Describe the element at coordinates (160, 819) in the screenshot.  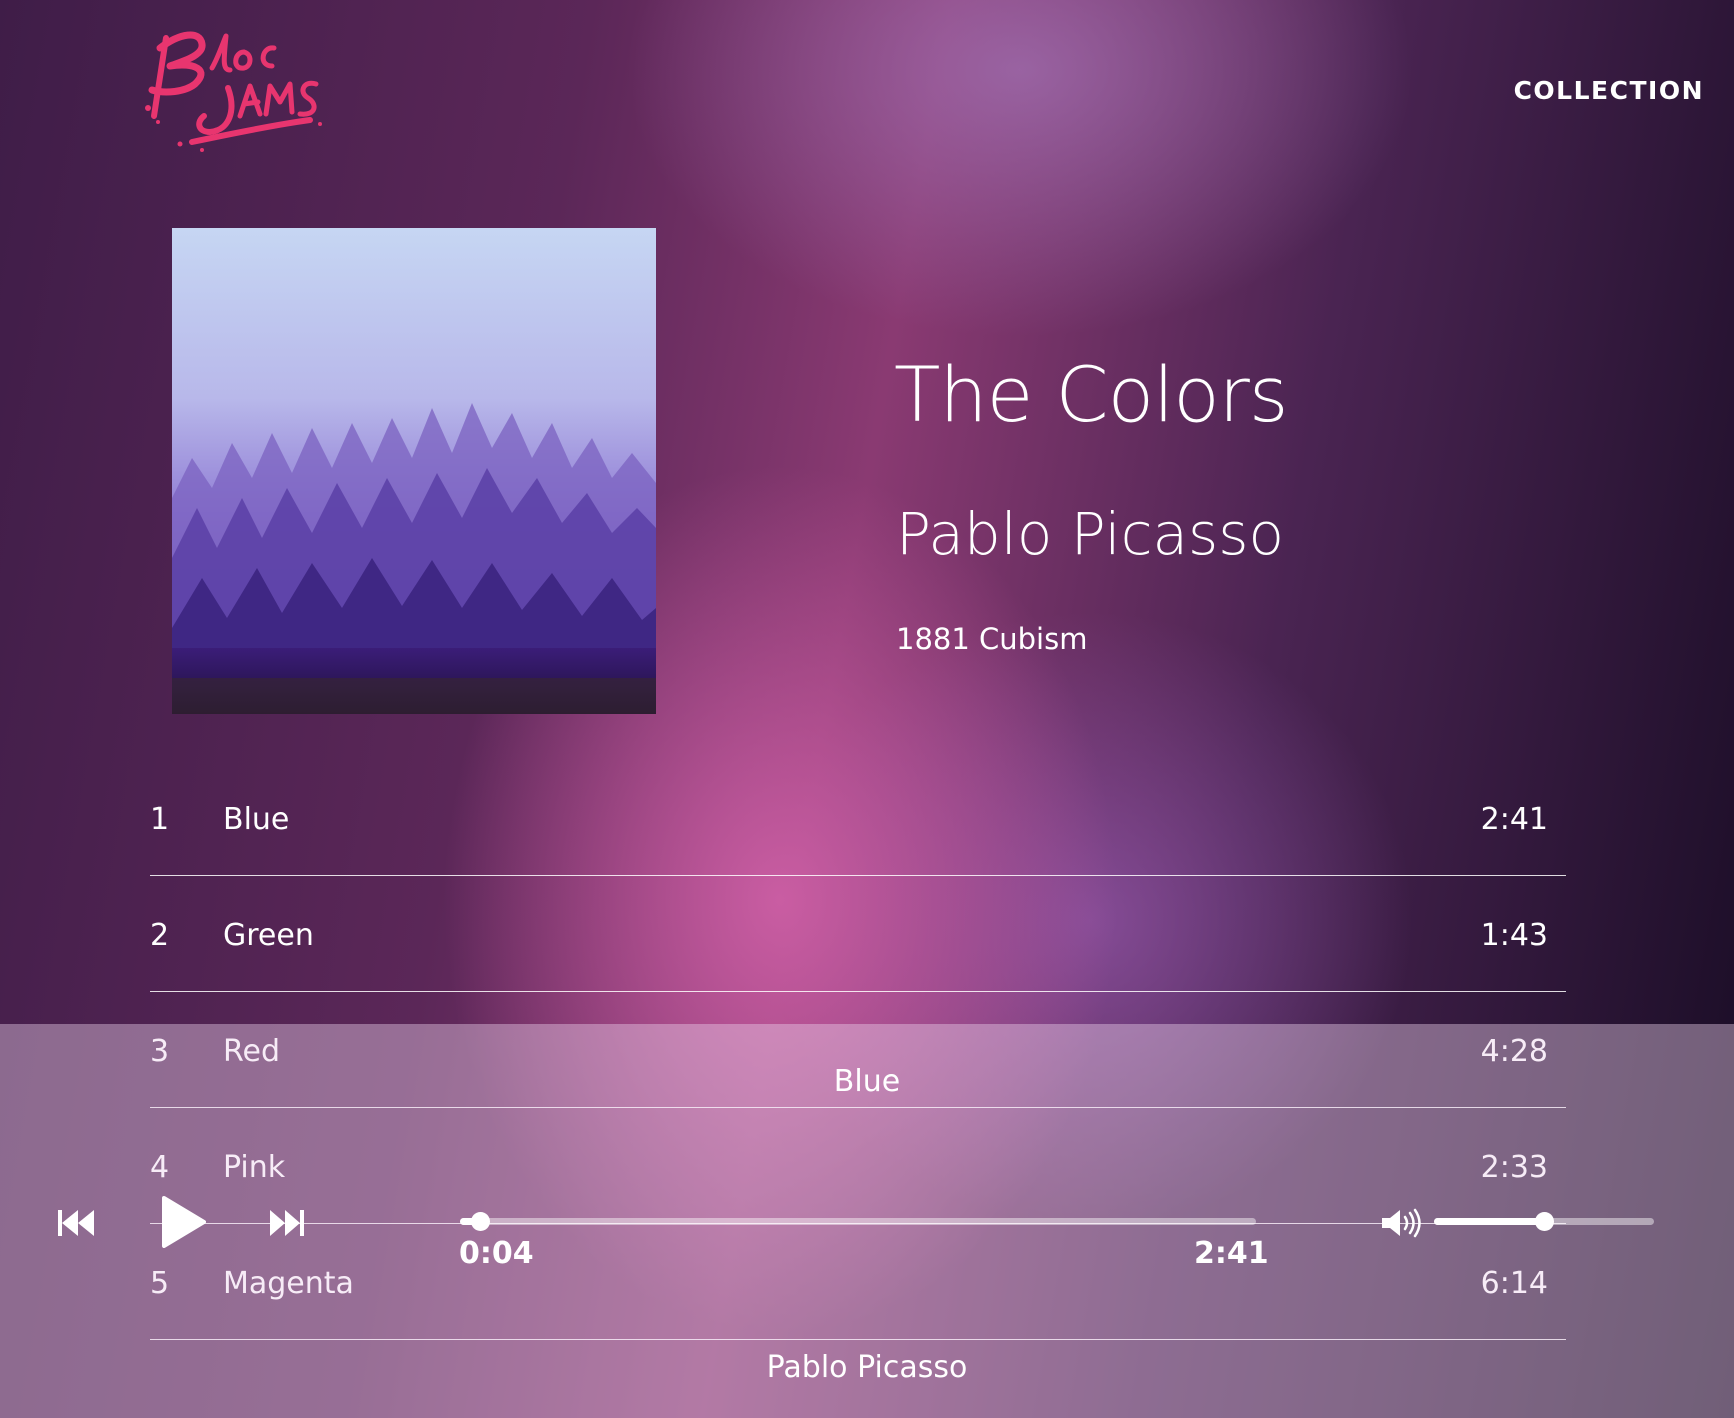
I see `song-number: 1` at that location.